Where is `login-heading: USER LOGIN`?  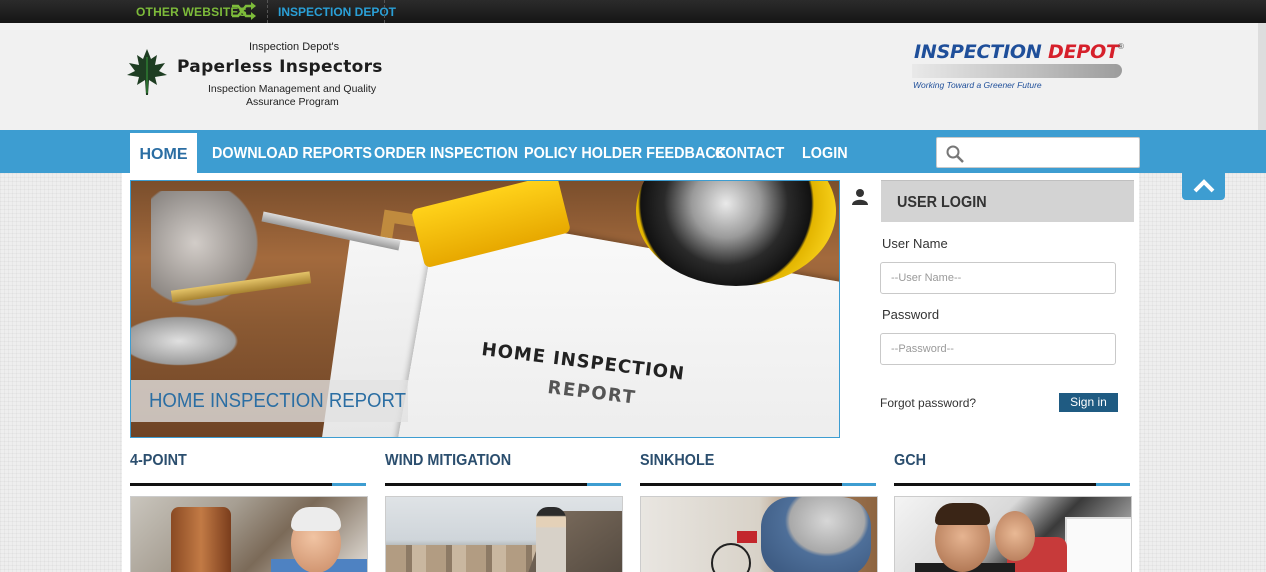 login-heading: USER LOGIN is located at coordinates (1007, 201).